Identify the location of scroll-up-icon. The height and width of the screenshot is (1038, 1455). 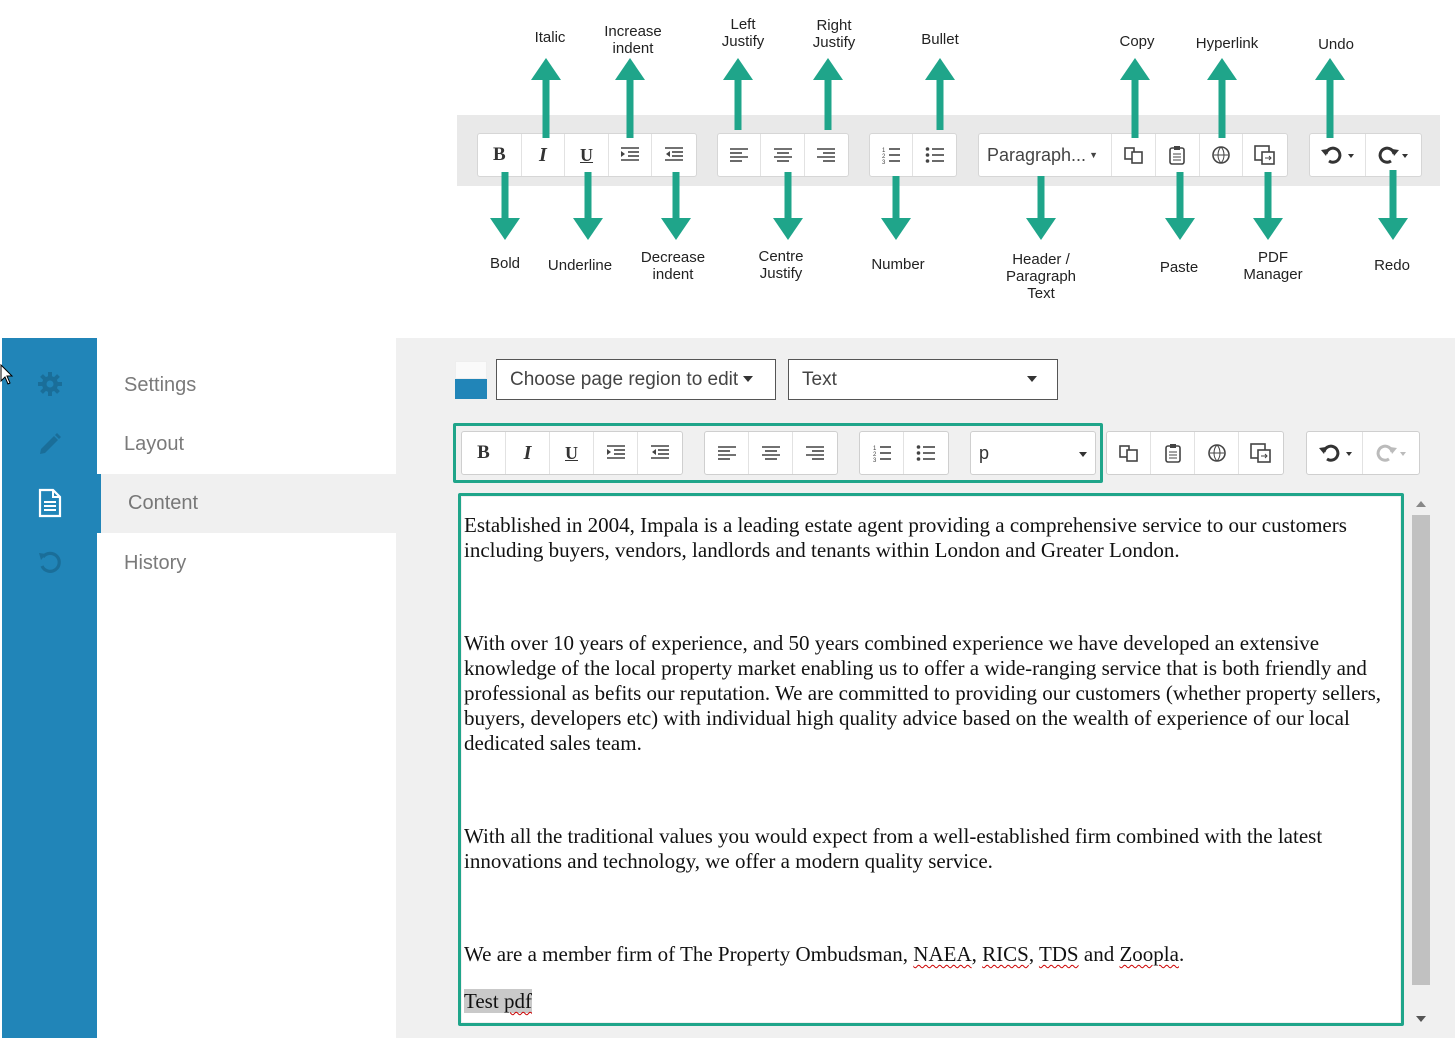
(1421, 504).